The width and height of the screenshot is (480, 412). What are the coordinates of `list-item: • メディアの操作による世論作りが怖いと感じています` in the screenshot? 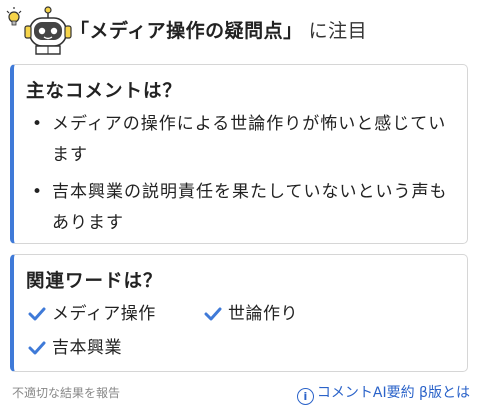 It's located at (240, 140).